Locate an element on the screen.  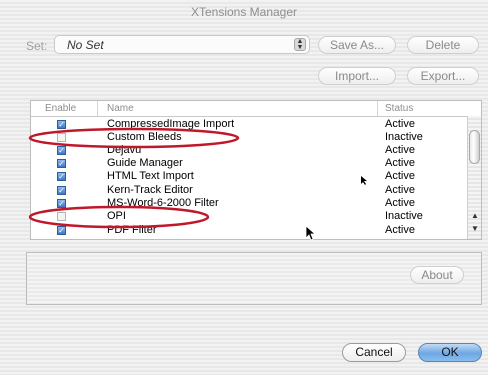
list-item: ✓ Custom Bleeds Inactive is located at coordinates (249, 137).